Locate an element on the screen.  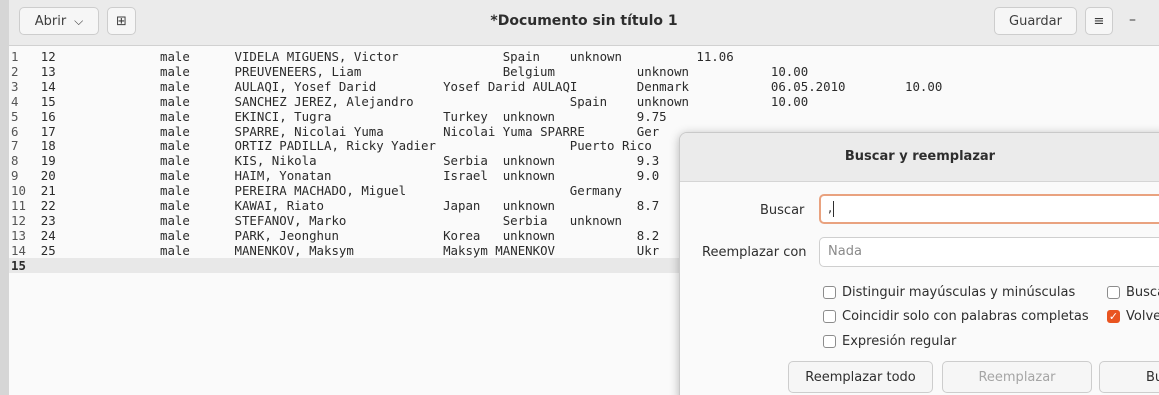
wrap-around-checkbox: ✓ Volver is located at coordinates (1133, 316).